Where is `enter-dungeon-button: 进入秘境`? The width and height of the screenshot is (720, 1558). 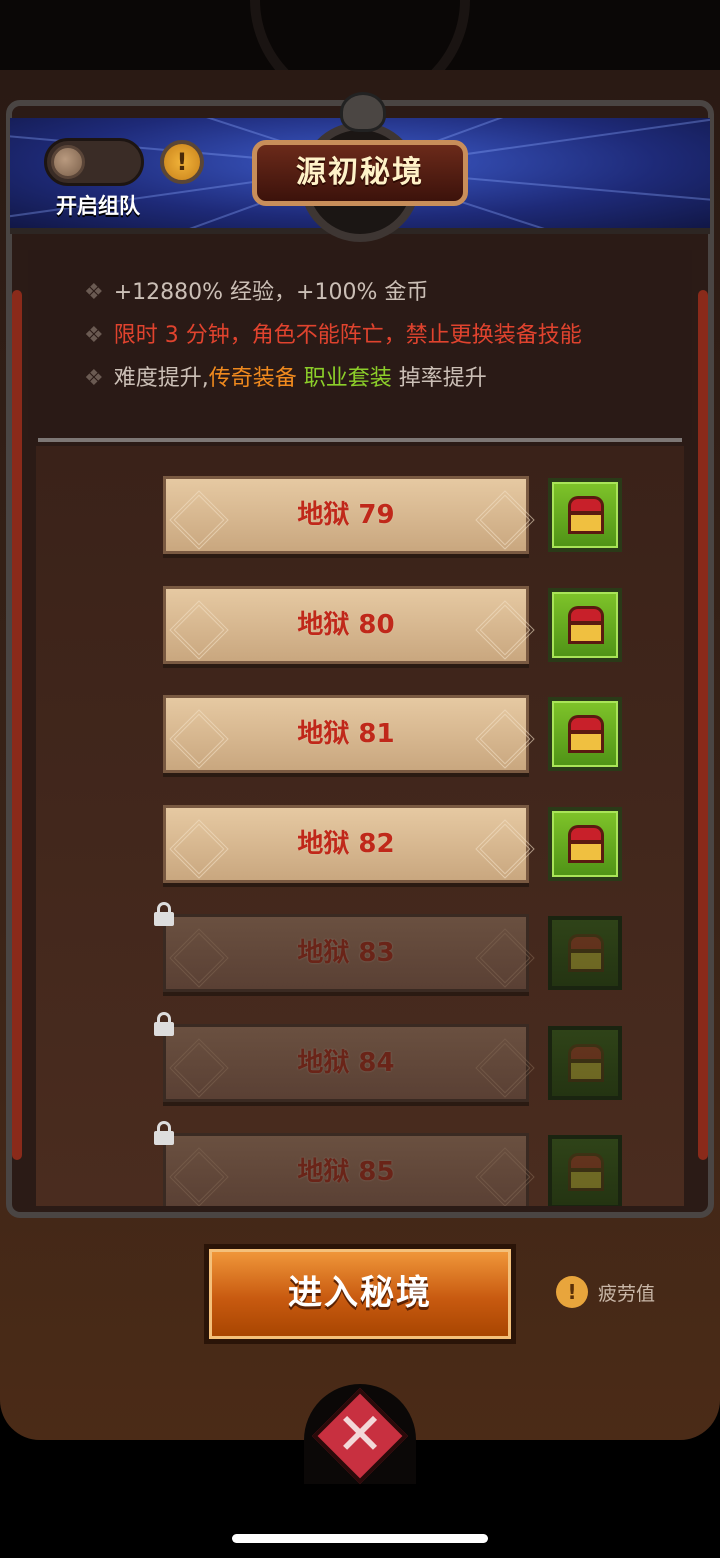
enter-dungeon-button: 进入秘境 is located at coordinates (360, 1294).